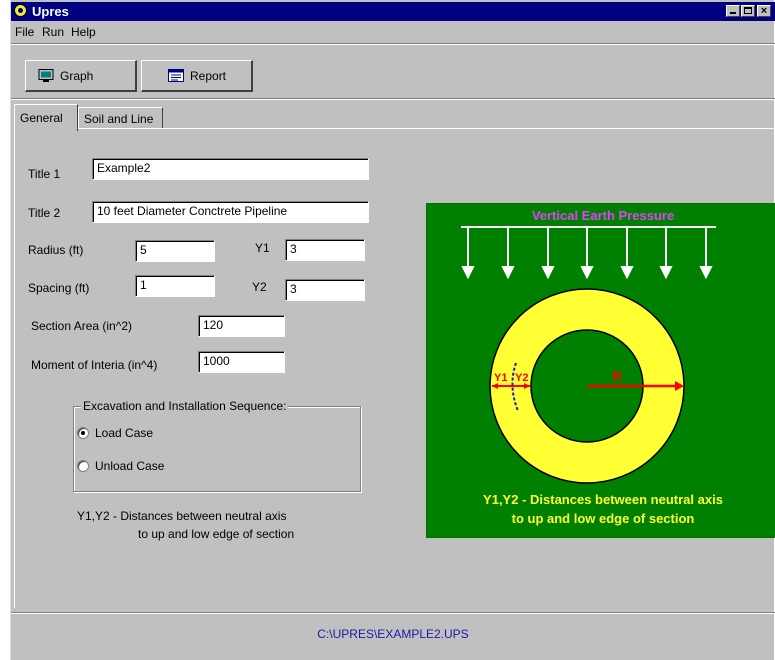  What do you see at coordinates (175, 251) in the screenshot?
I see `radius-input: 5` at bounding box center [175, 251].